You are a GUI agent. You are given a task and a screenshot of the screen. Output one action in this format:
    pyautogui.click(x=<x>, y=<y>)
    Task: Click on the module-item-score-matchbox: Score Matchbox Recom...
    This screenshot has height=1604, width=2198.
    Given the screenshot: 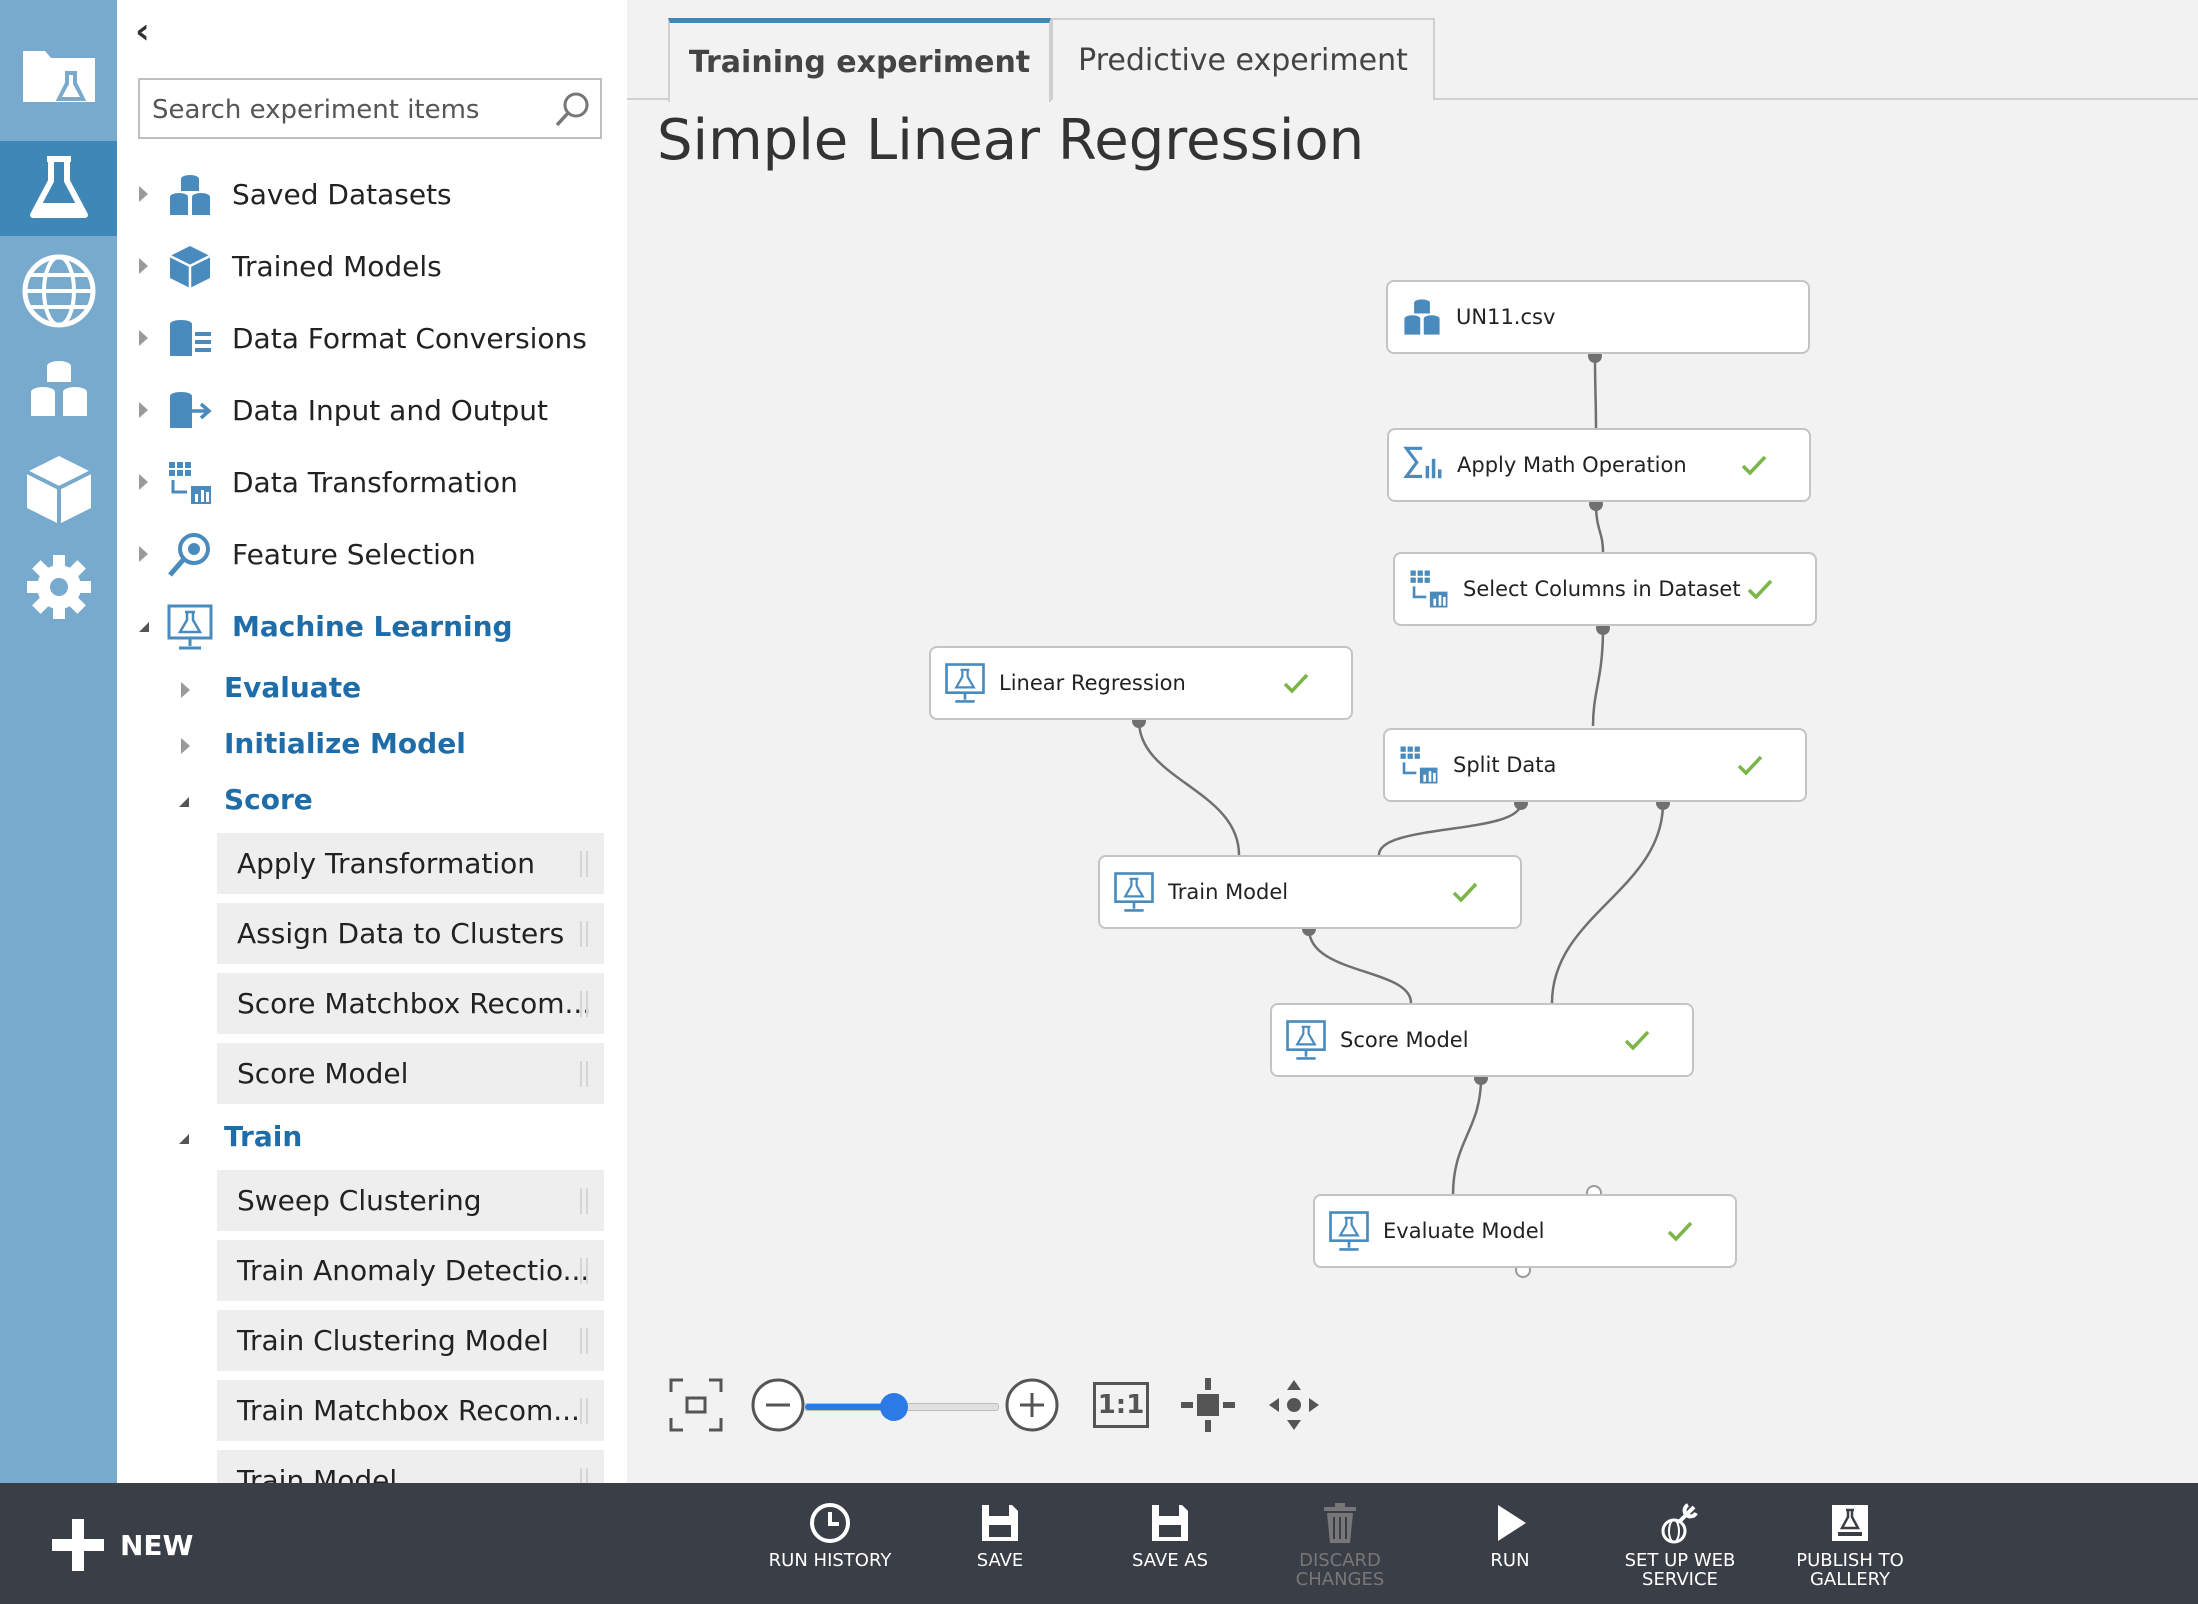 What is the action you would take?
    pyautogui.click(x=410, y=1003)
    